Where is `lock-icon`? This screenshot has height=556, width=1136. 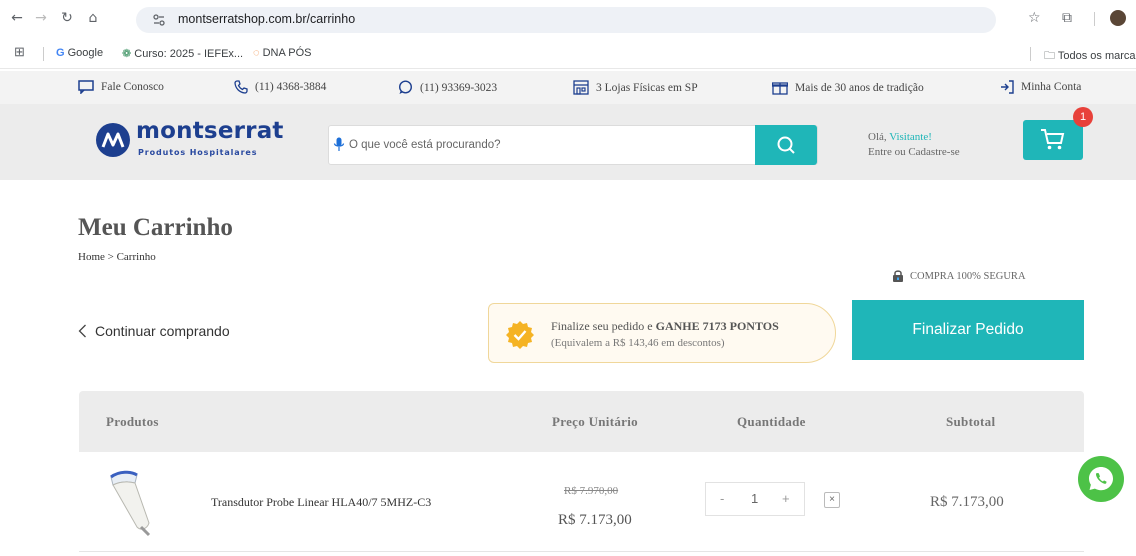
lock-icon is located at coordinates (898, 276).